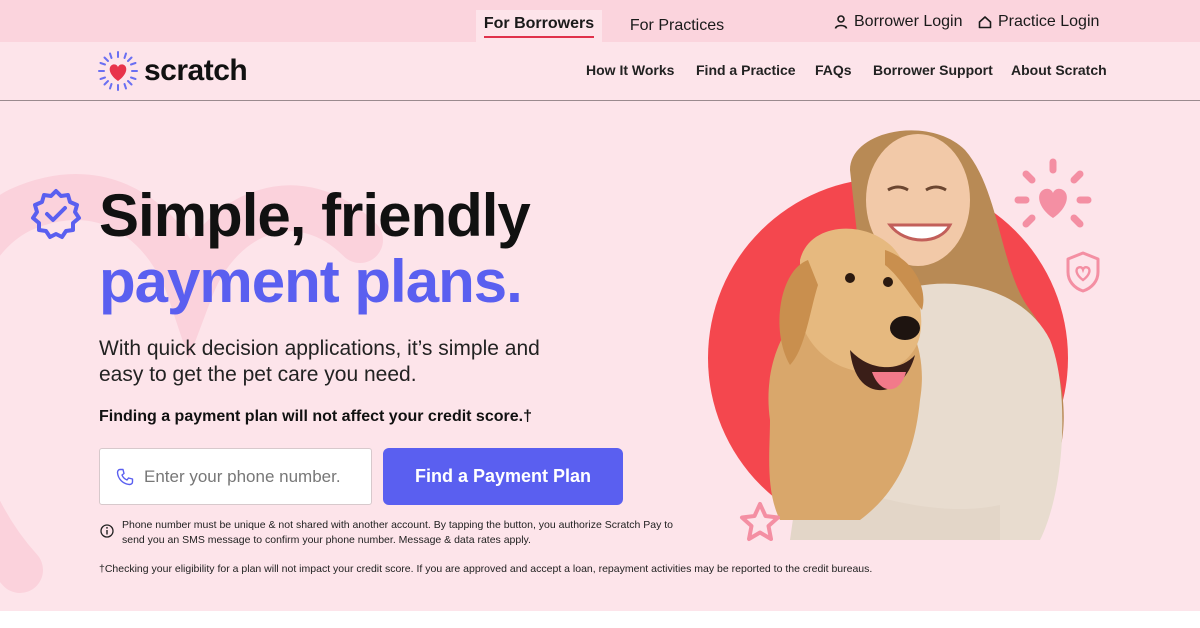 This screenshot has width=1200, height=628. I want to click on info-icon, so click(107, 531).